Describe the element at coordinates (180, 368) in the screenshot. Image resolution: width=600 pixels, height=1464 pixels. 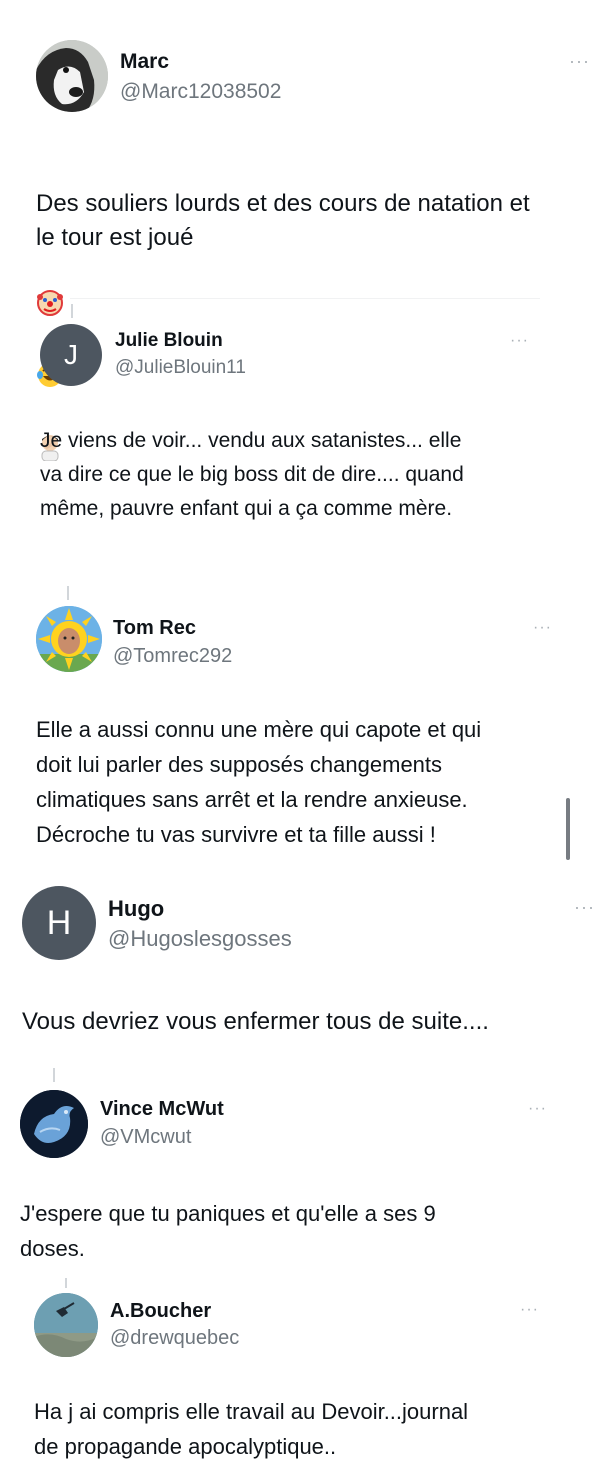
I see `author-handle: @JulieBlouin11` at that location.